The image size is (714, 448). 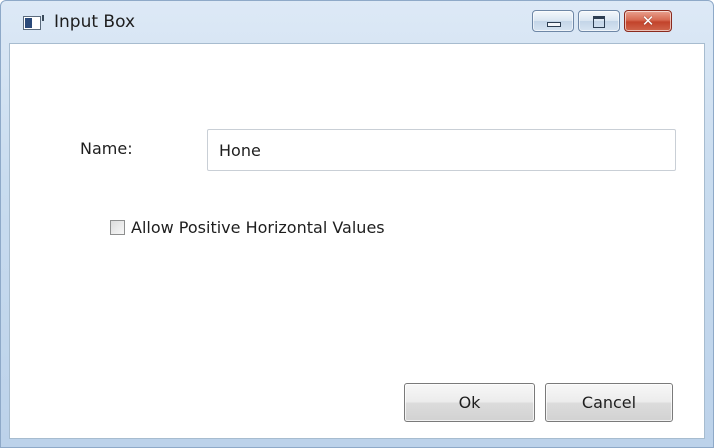 What do you see at coordinates (609, 402) in the screenshot?
I see `cancel-button: Cancel` at bounding box center [609, 402].